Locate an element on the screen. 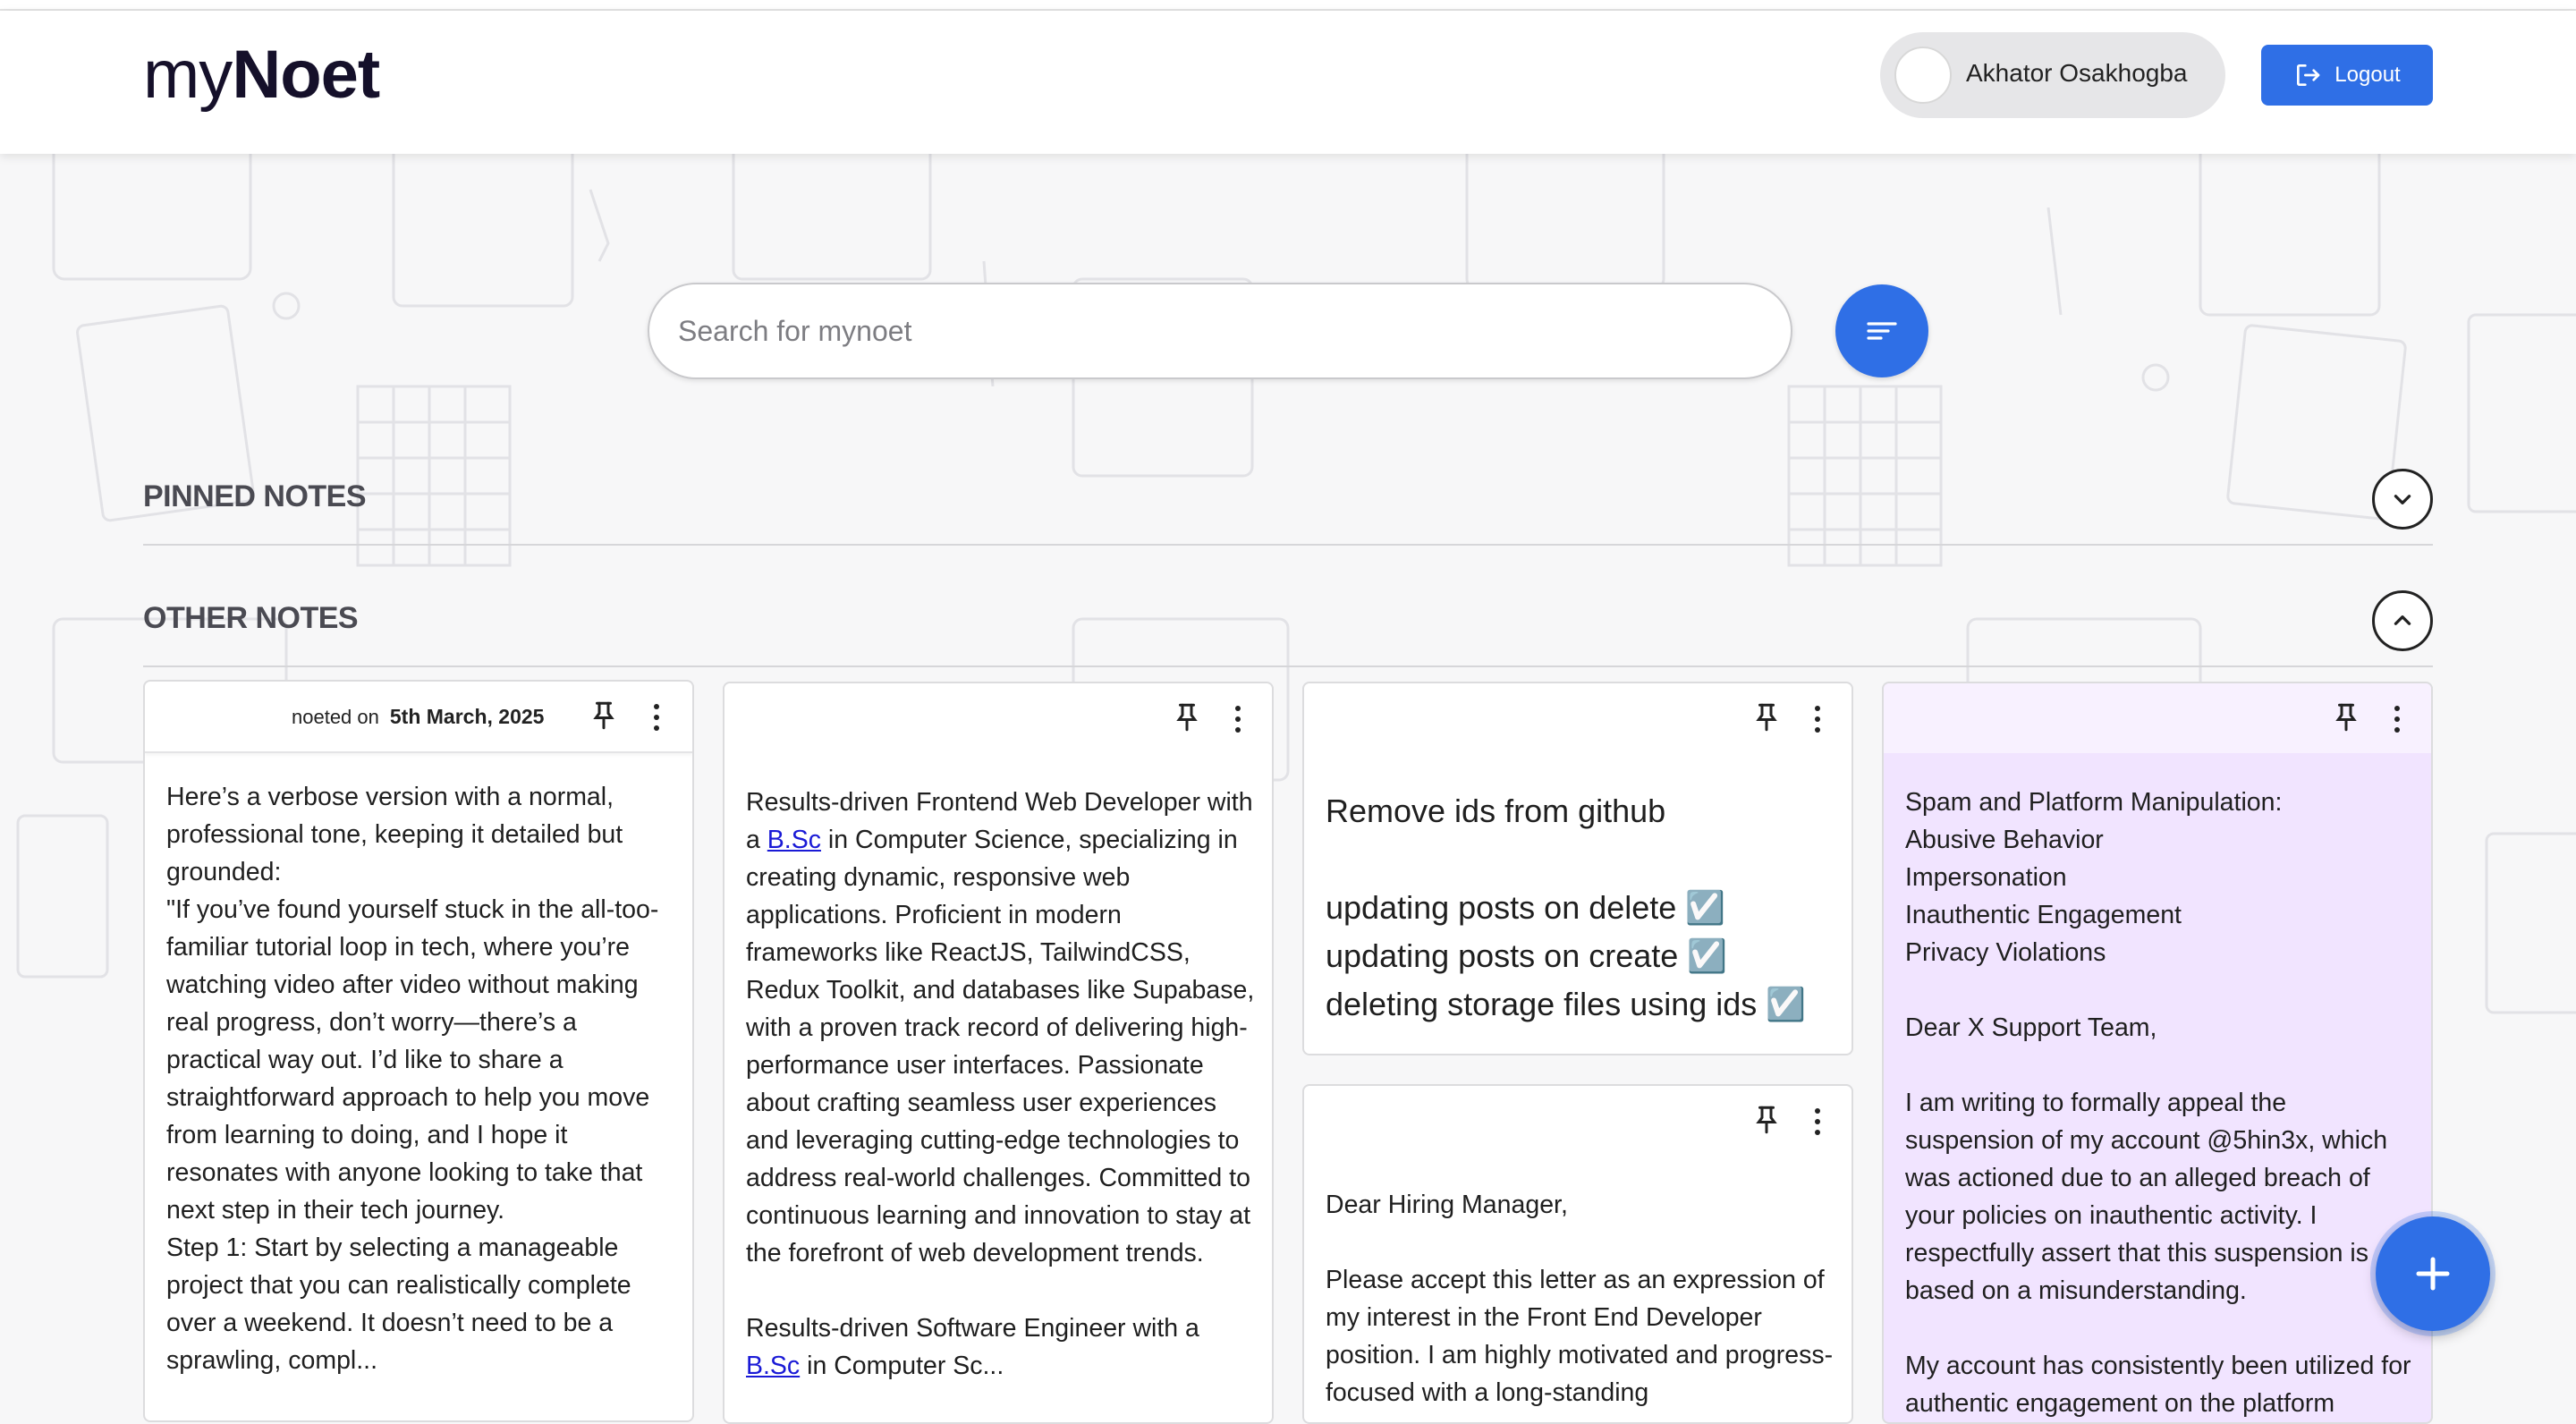 The width and height of the screenshot is (2576, 1424). other-divider is located at coordinates (1288, 666).